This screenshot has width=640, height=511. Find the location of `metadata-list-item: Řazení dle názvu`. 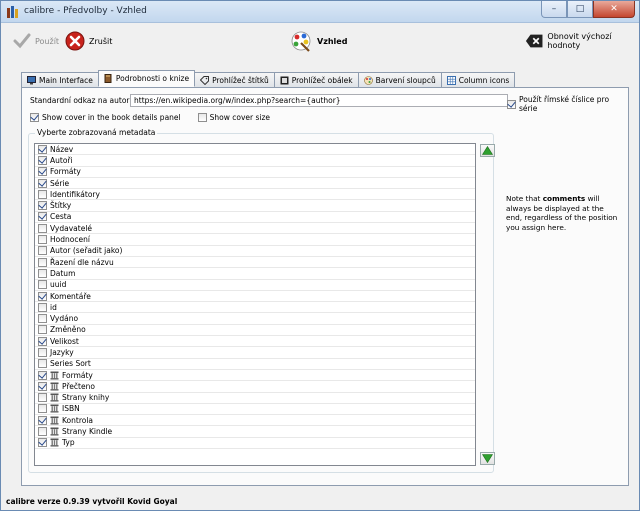

metadata-list-item: Řazení dle názvu is located at coordinates (255, 263).